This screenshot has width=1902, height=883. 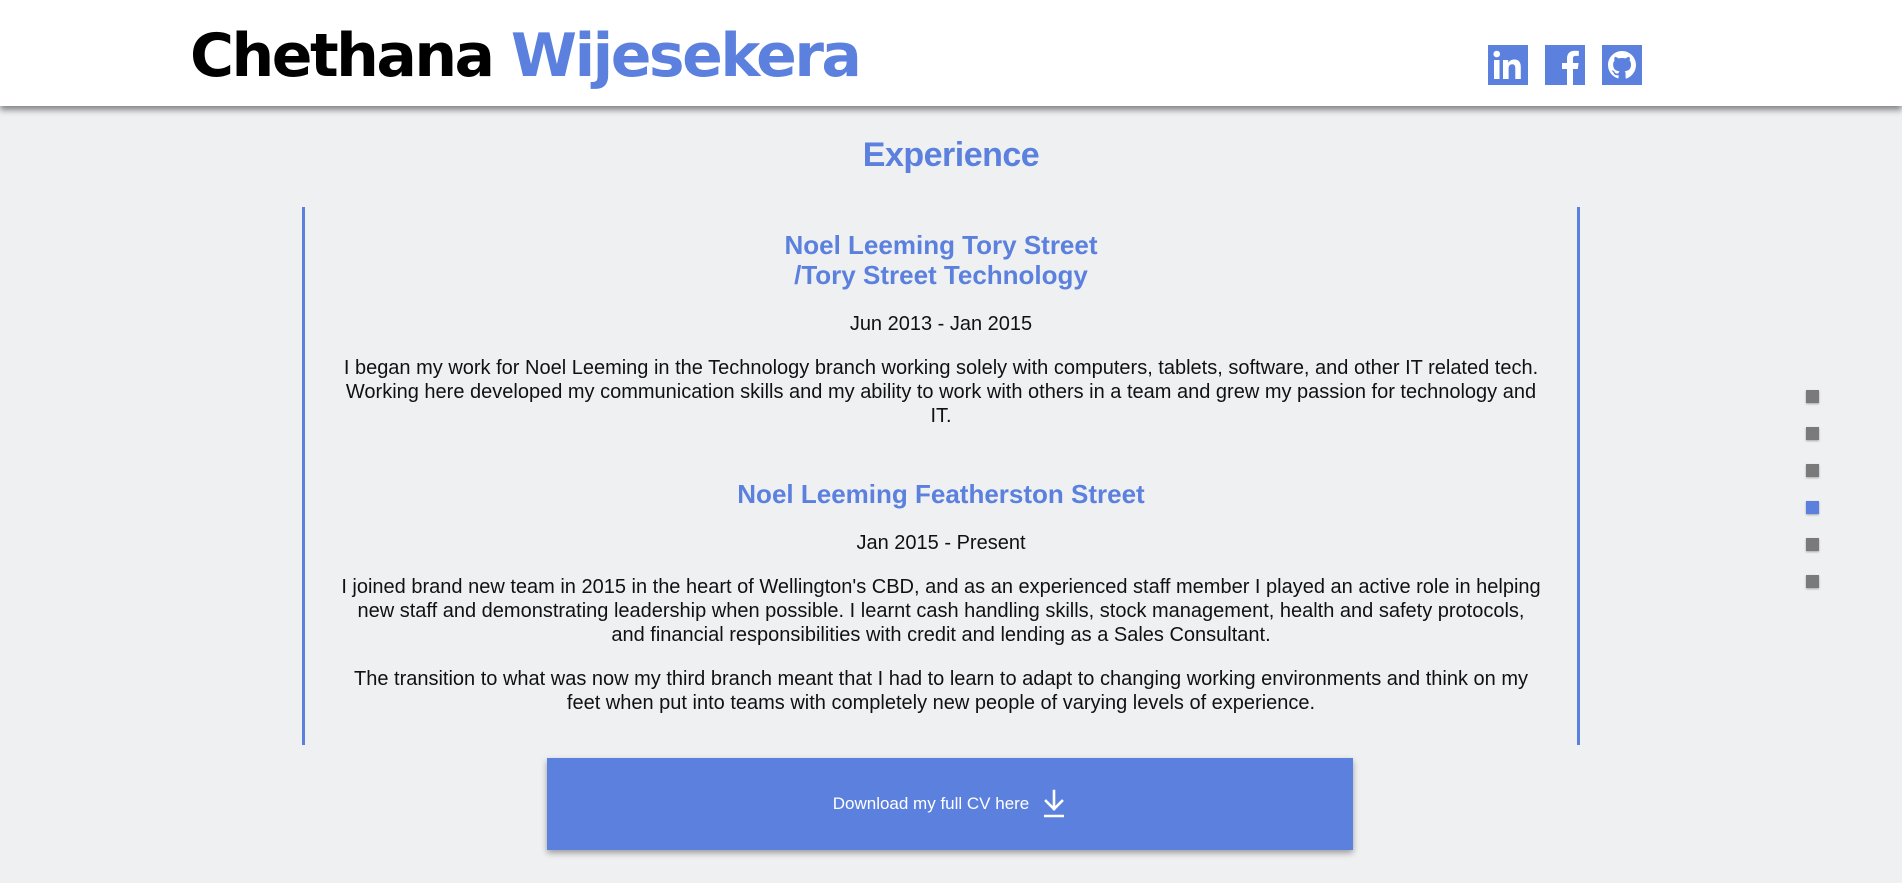 I want to click on download-icon, so click(x=1054, y=803).